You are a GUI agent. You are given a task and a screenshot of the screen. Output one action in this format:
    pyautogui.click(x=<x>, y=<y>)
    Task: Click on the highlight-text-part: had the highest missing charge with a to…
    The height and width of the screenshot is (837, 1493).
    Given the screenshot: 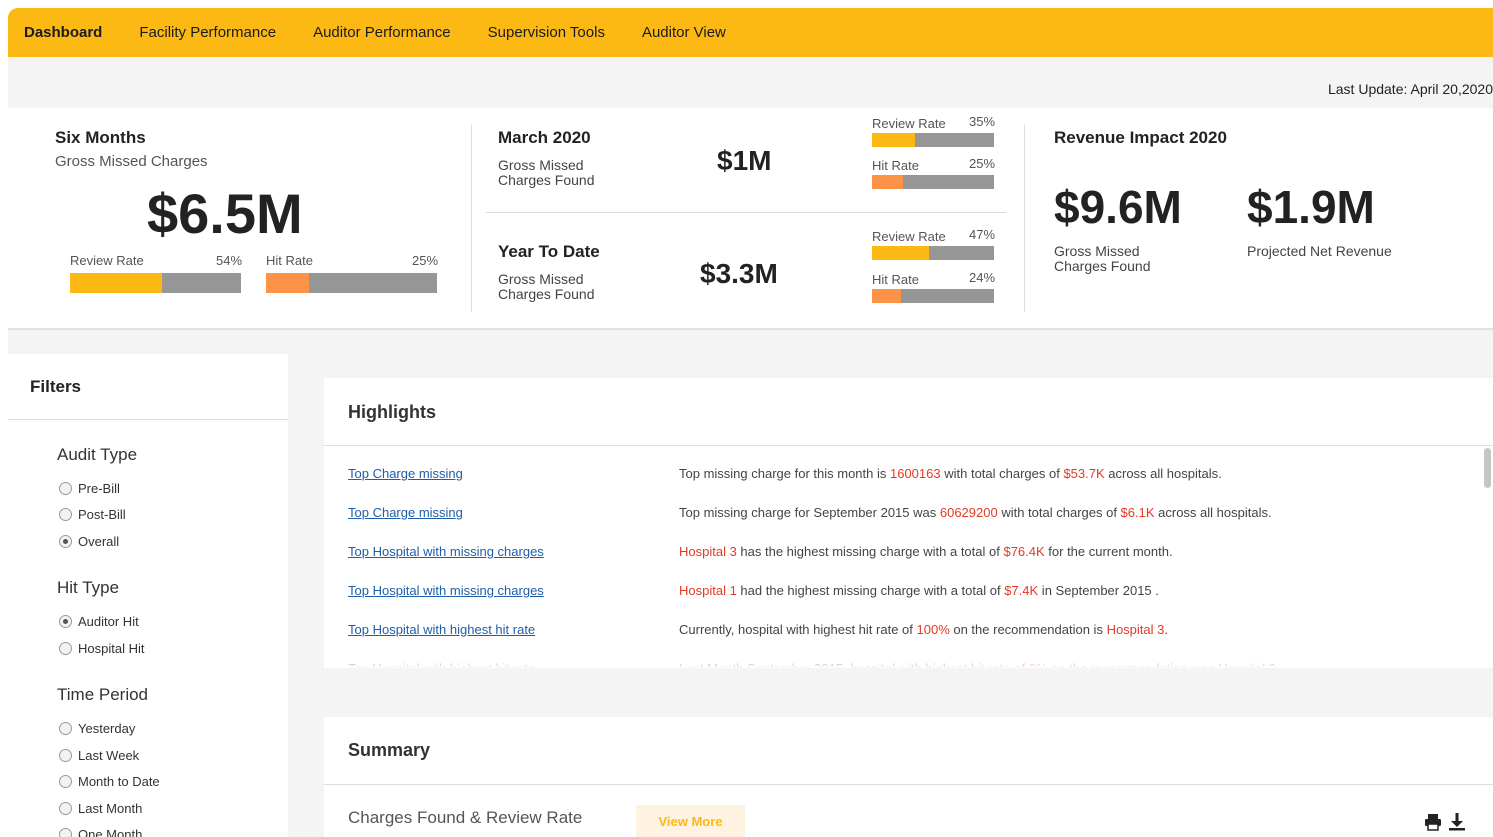 What is the action you would take?
    pyautogui.click(x=870, y=590)
    